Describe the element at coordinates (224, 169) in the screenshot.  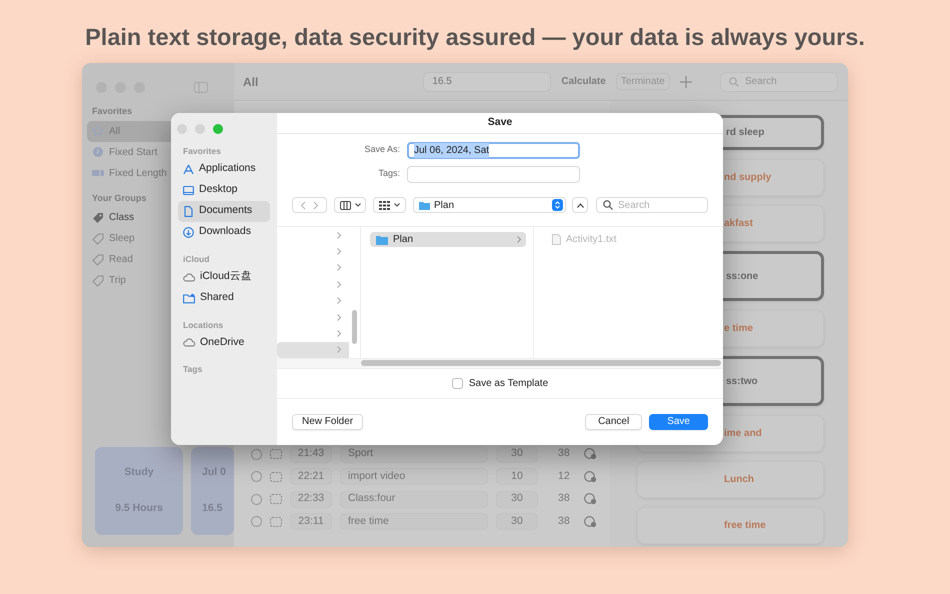
I see `sidebar-item: Applications` at that location.